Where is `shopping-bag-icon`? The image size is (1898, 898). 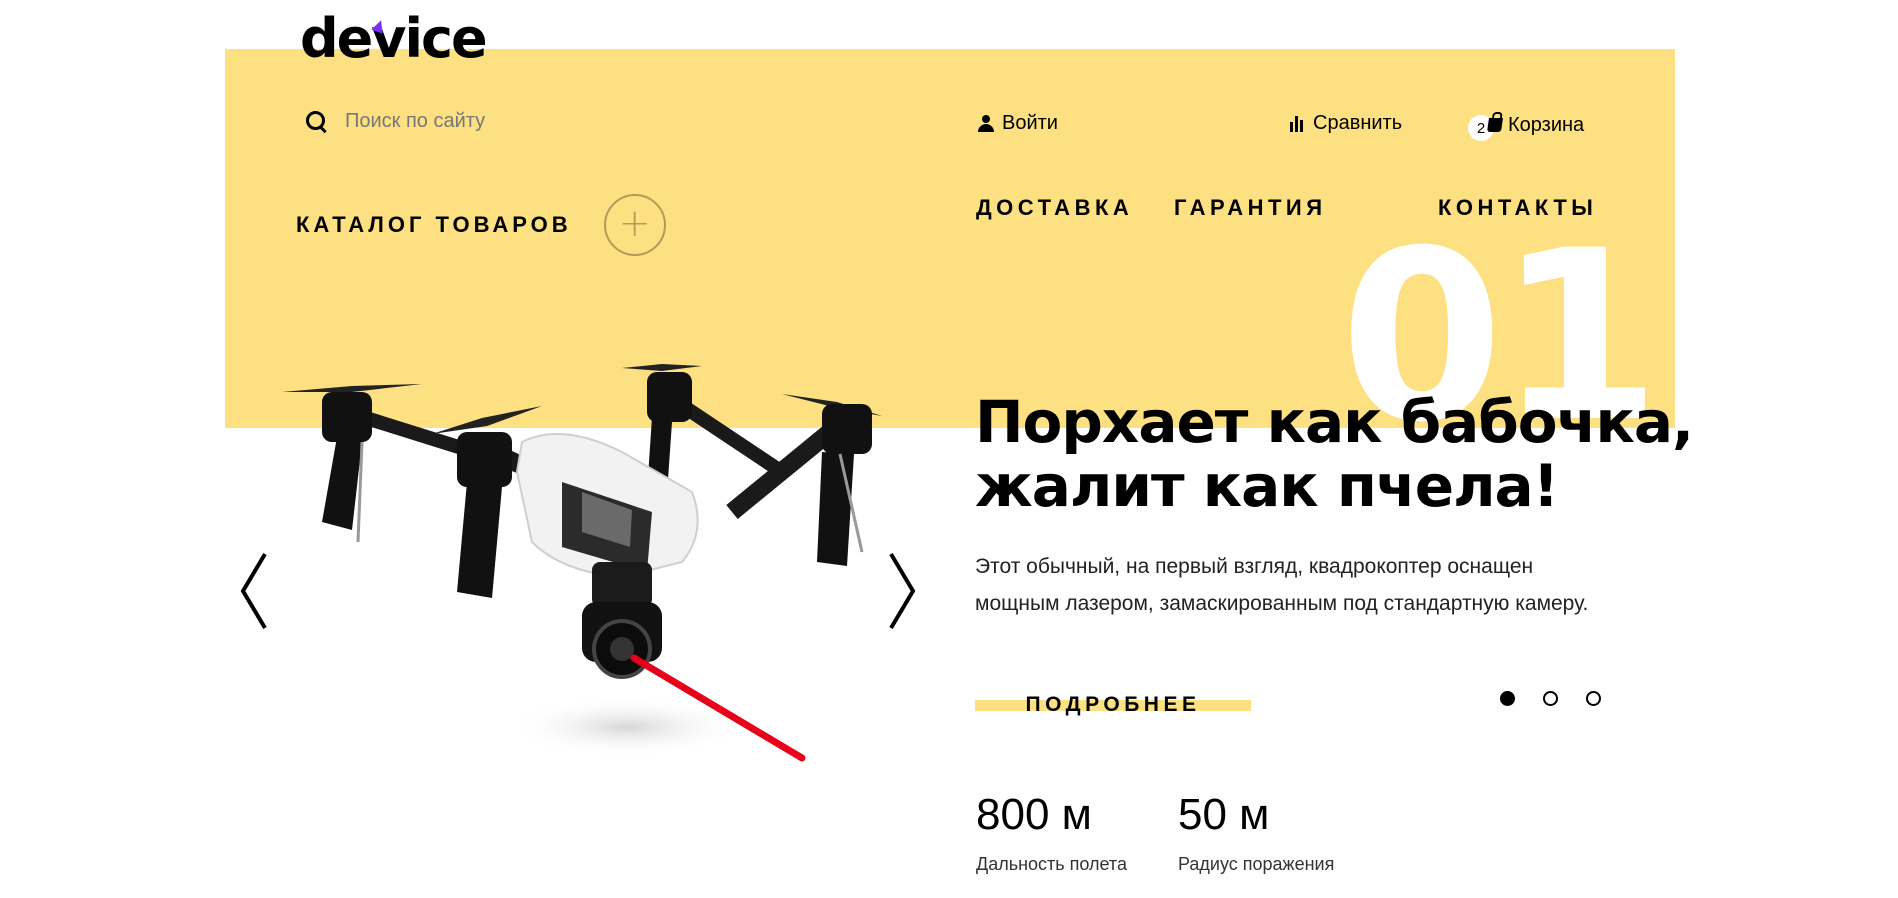
shopping-bag-icon is located at coordinates (1495, 125).